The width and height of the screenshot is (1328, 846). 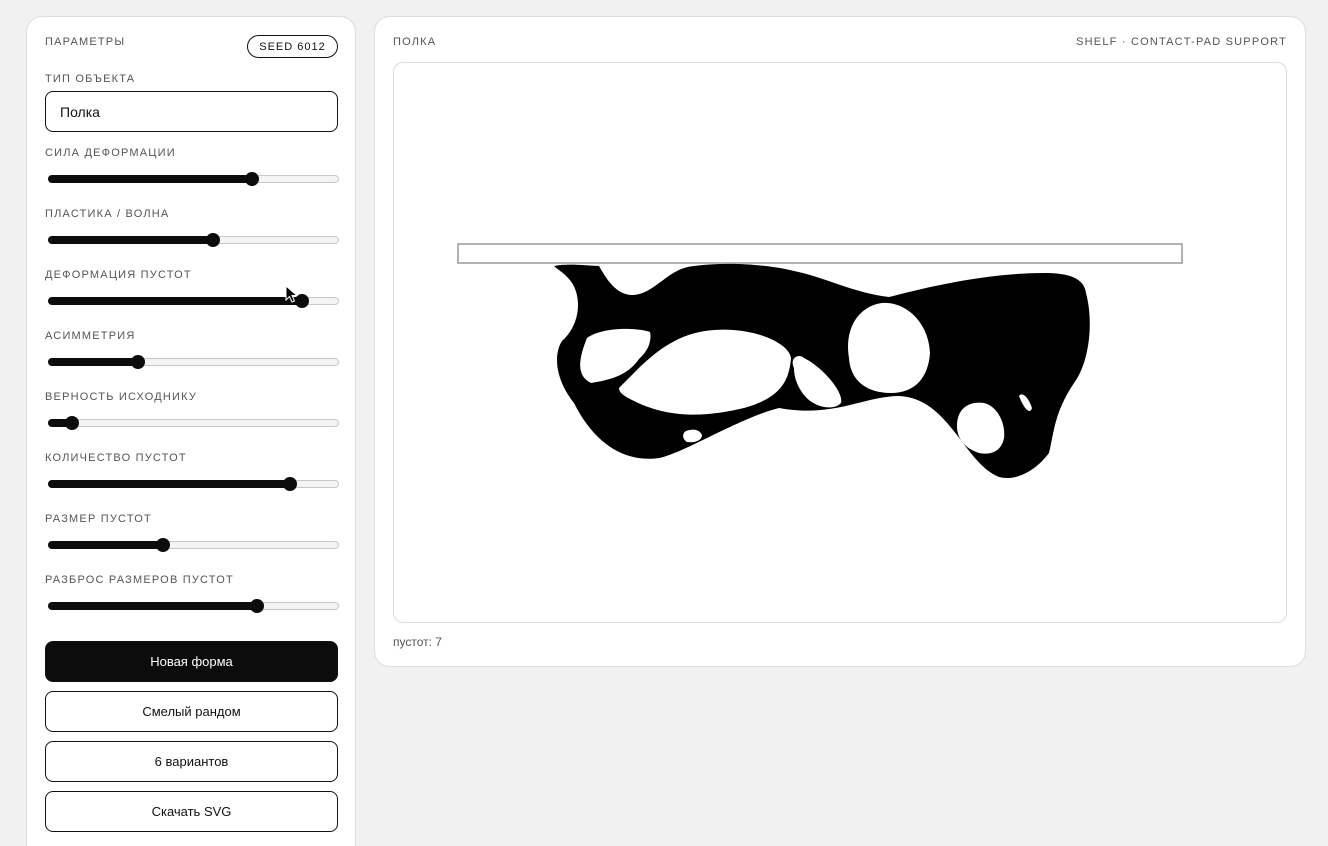 I want to click on void-count-status: пустот: 7, so click(x=417, y=642).